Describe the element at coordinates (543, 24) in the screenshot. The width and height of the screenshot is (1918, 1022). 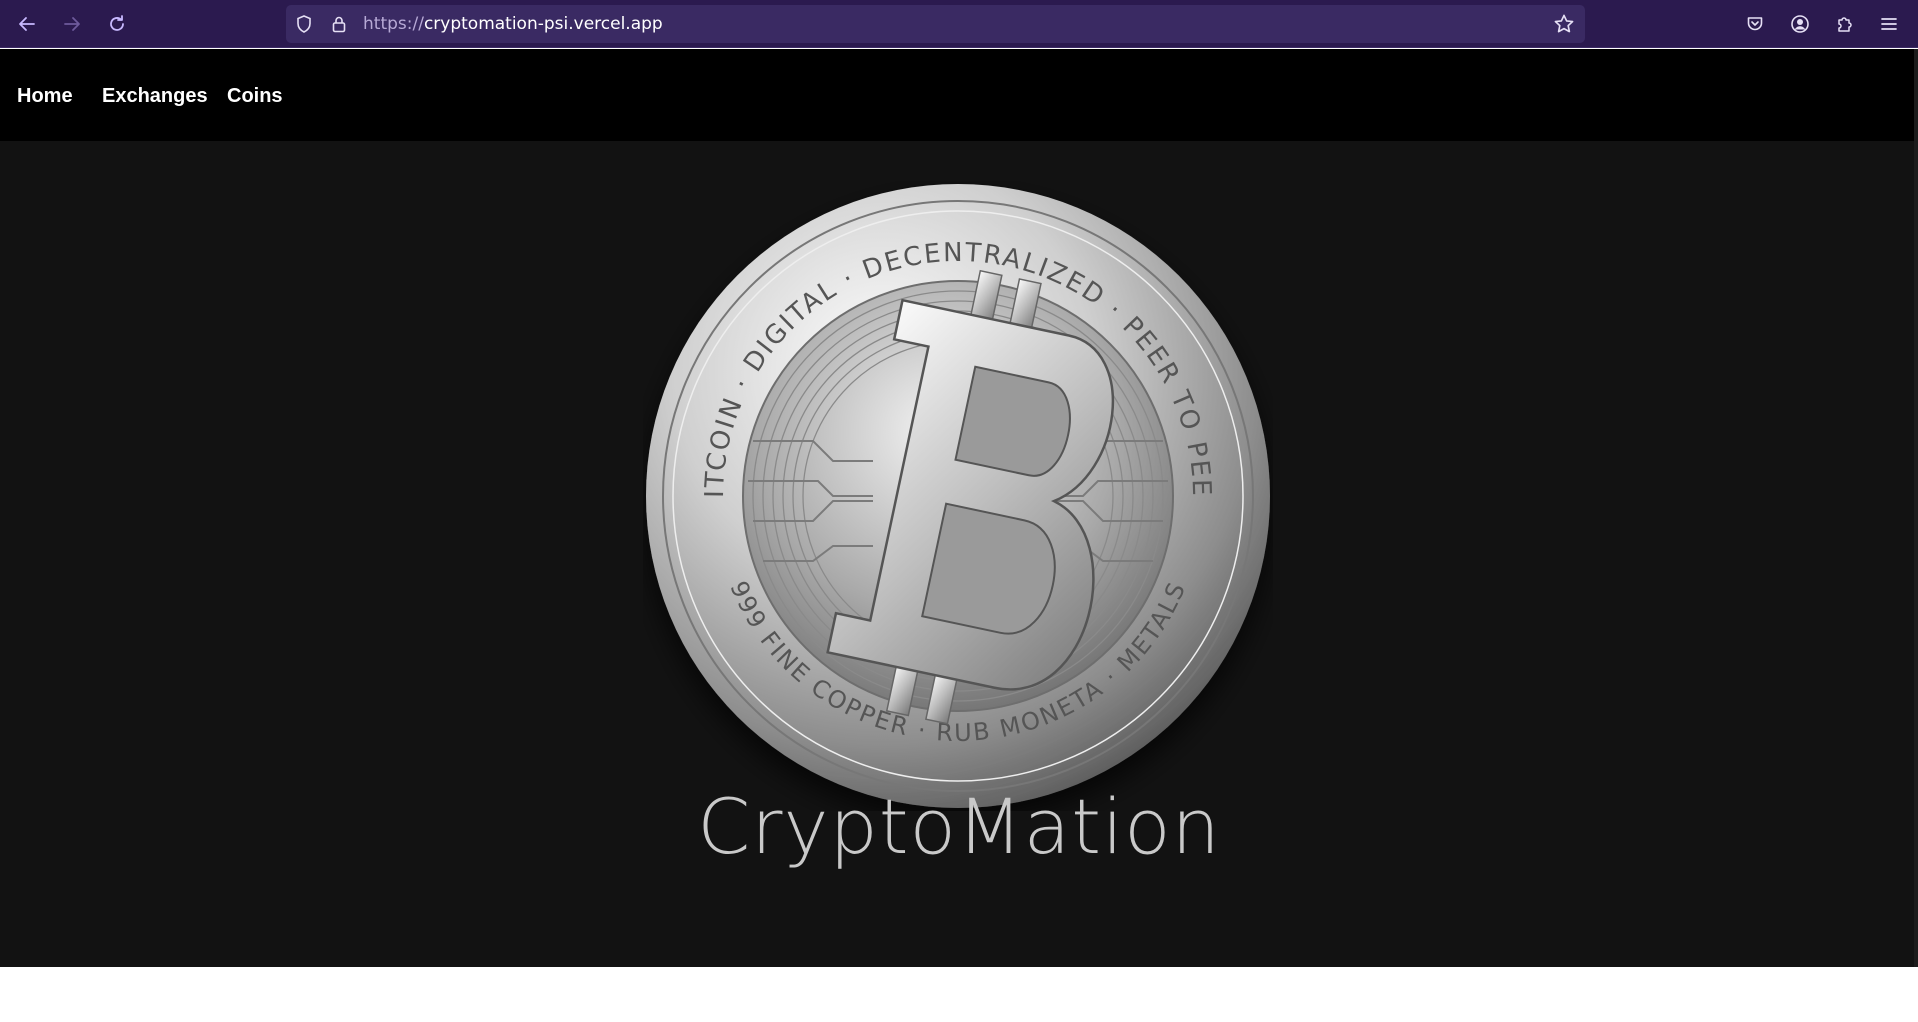
I see `url-host: cryptomation-psi.vercel.app` at that location.